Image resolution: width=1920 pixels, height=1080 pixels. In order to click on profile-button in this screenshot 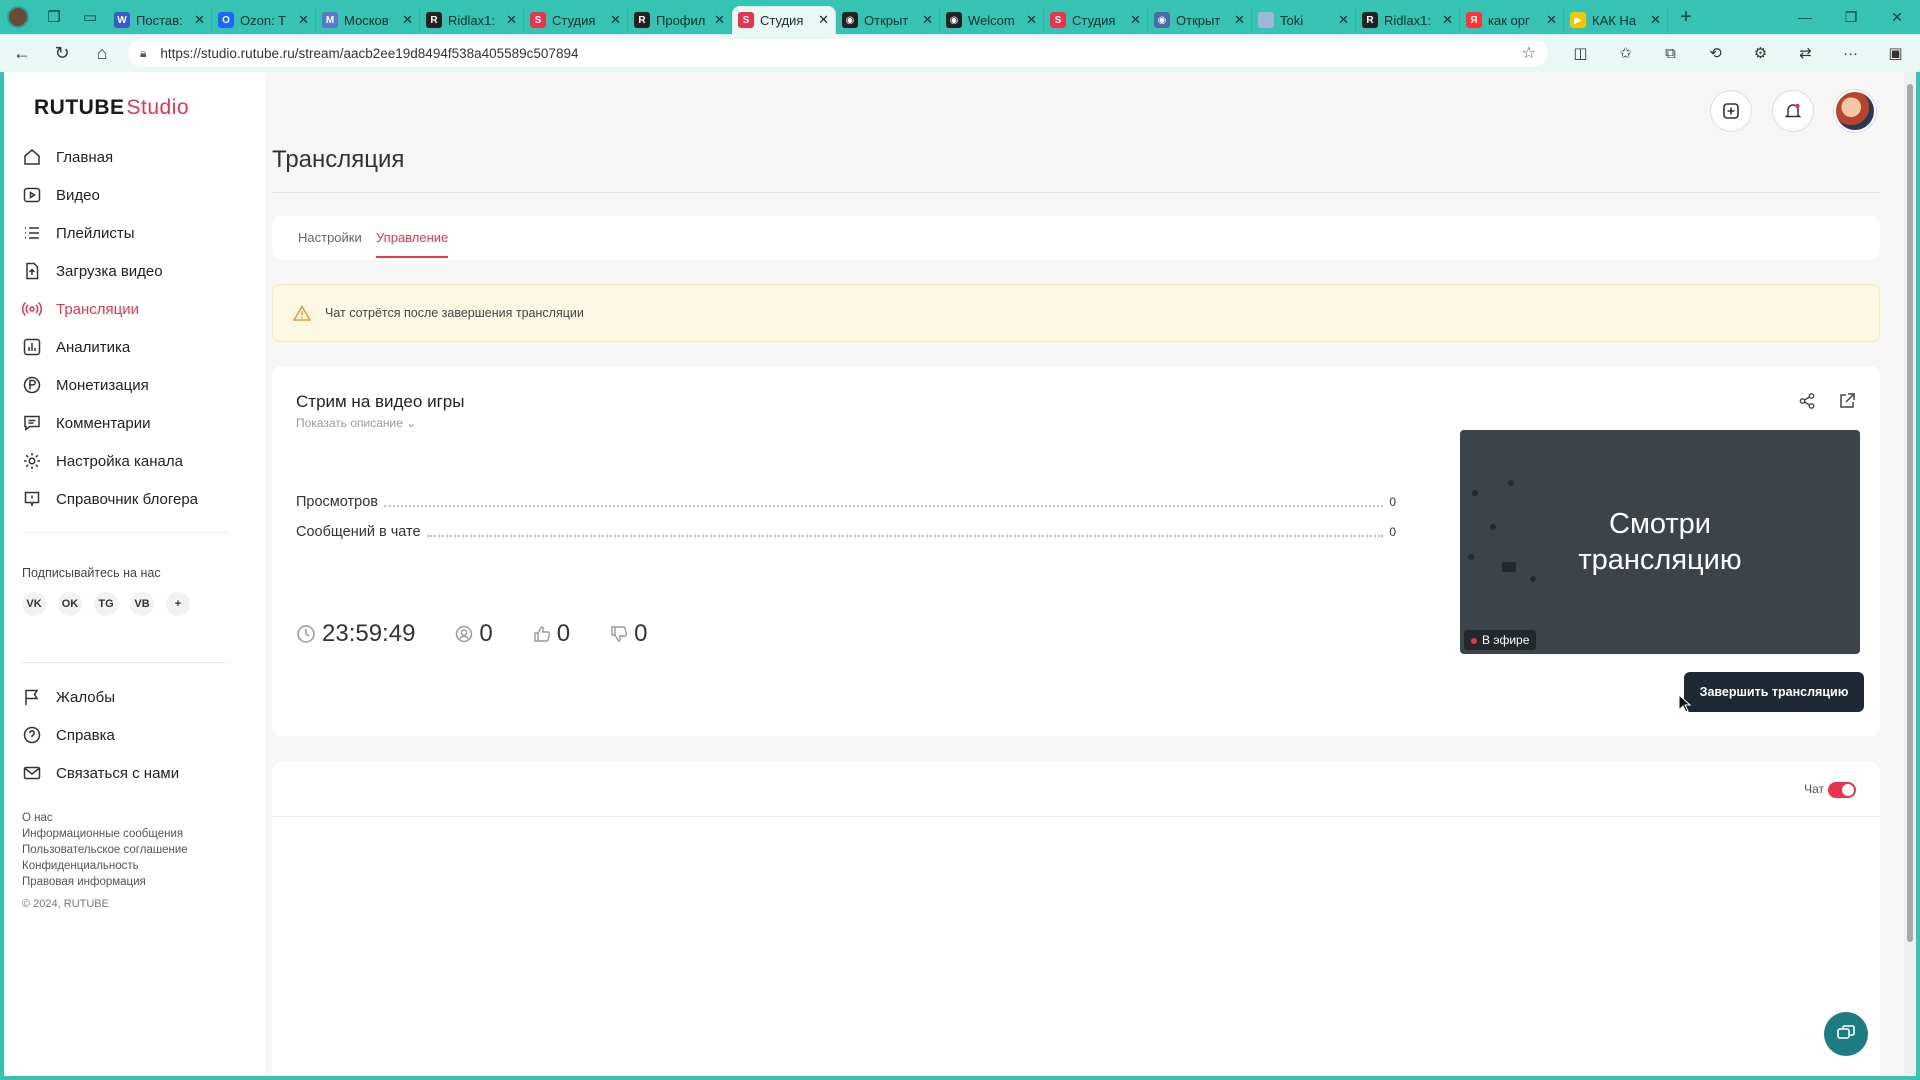, I will do `click(18, 17)`.